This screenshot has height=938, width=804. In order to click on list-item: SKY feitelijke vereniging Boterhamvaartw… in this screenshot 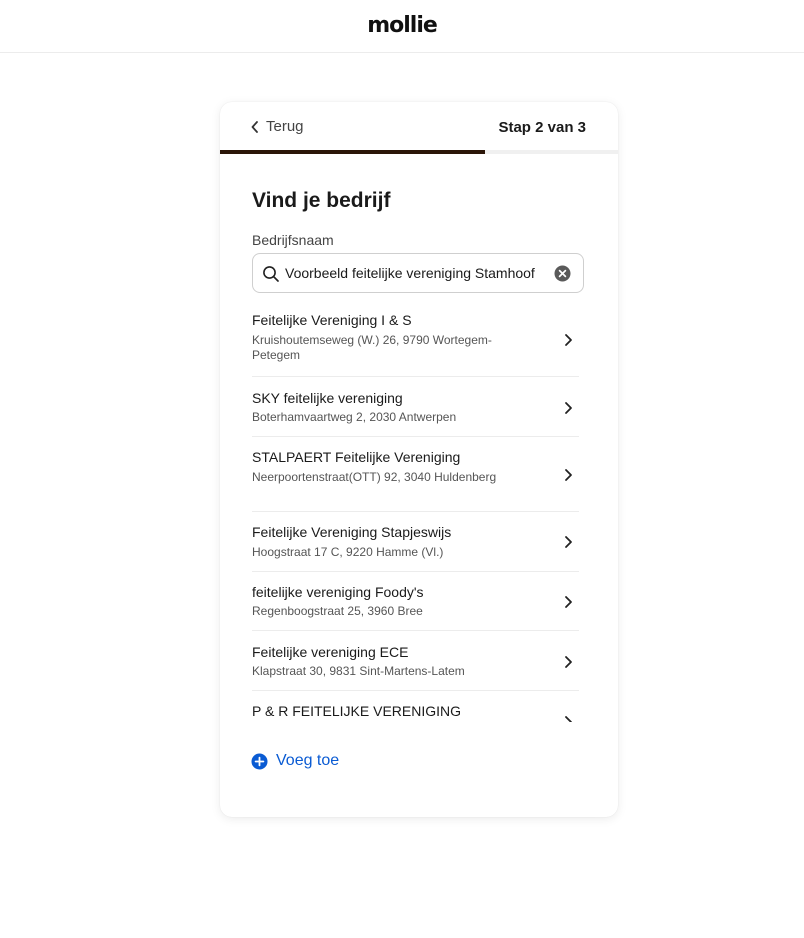, I will do `click(415, 407)`.